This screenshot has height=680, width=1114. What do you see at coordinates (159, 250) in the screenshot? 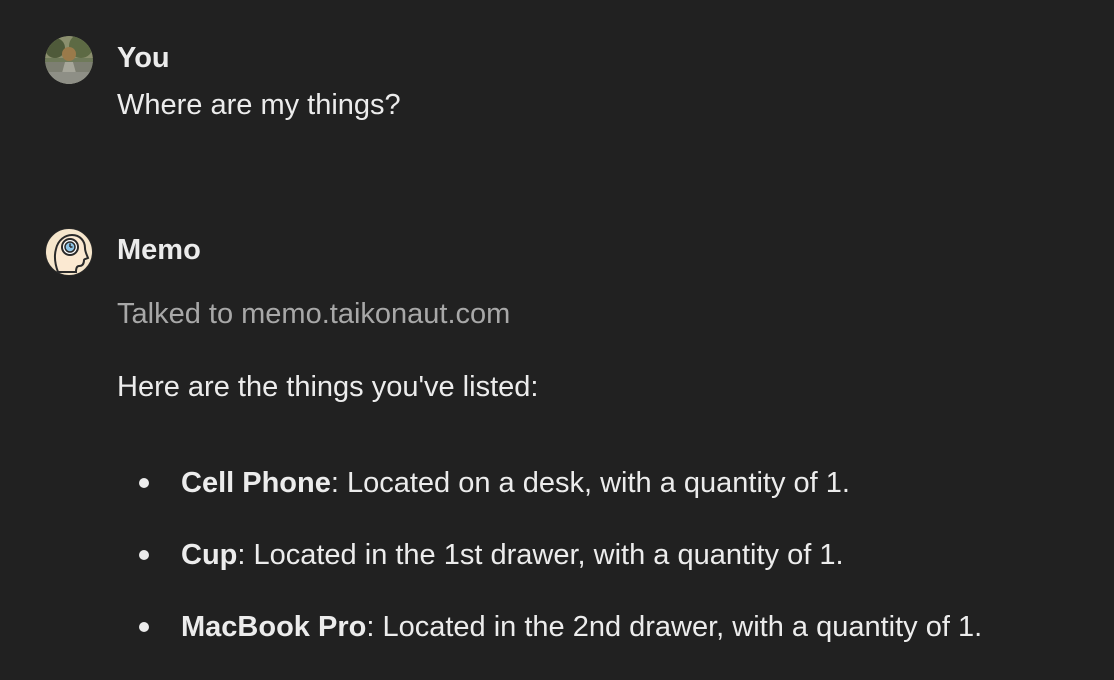
I see `assistant-author-name: Memo` at bounding box center [159, 250].